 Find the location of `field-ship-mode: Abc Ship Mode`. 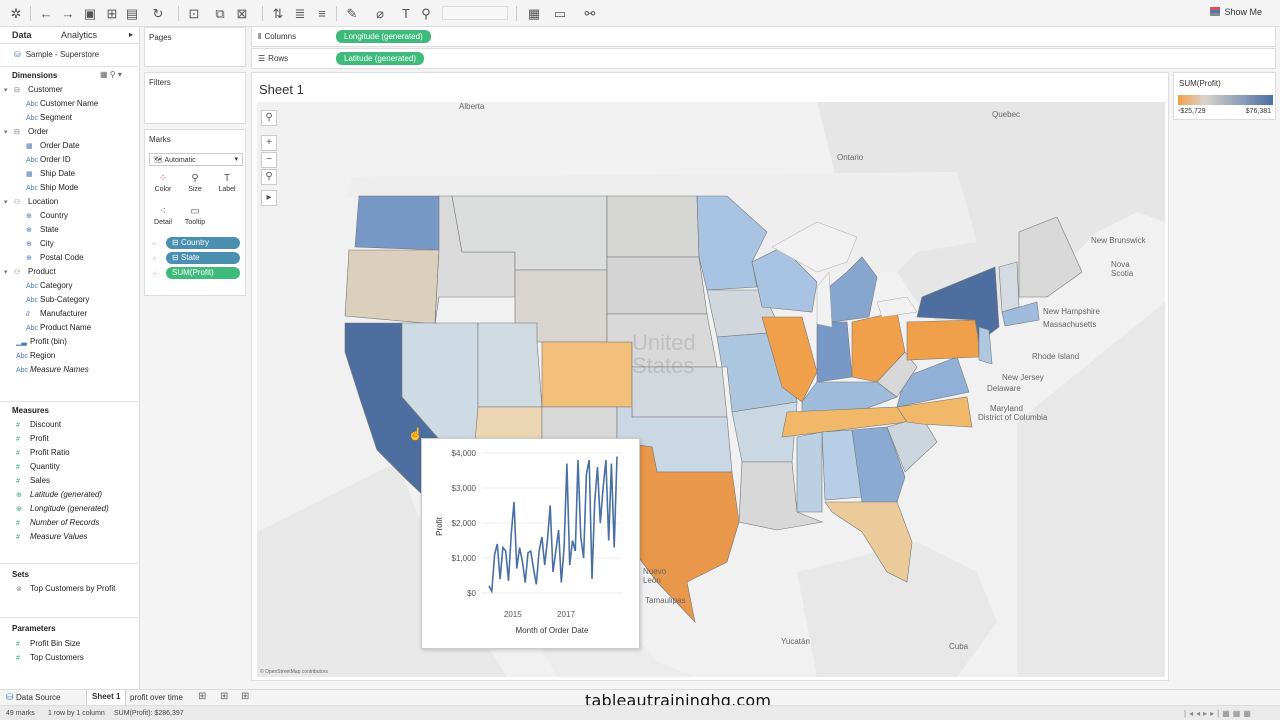

field-ship-mode: Abc Ship Mode is located at coordinates (52, 187).